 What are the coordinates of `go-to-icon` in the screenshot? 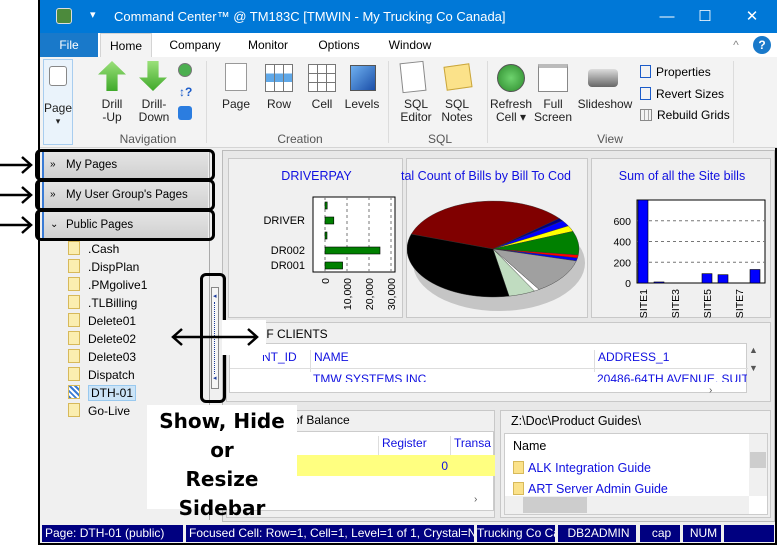 It's located at (185, 70).